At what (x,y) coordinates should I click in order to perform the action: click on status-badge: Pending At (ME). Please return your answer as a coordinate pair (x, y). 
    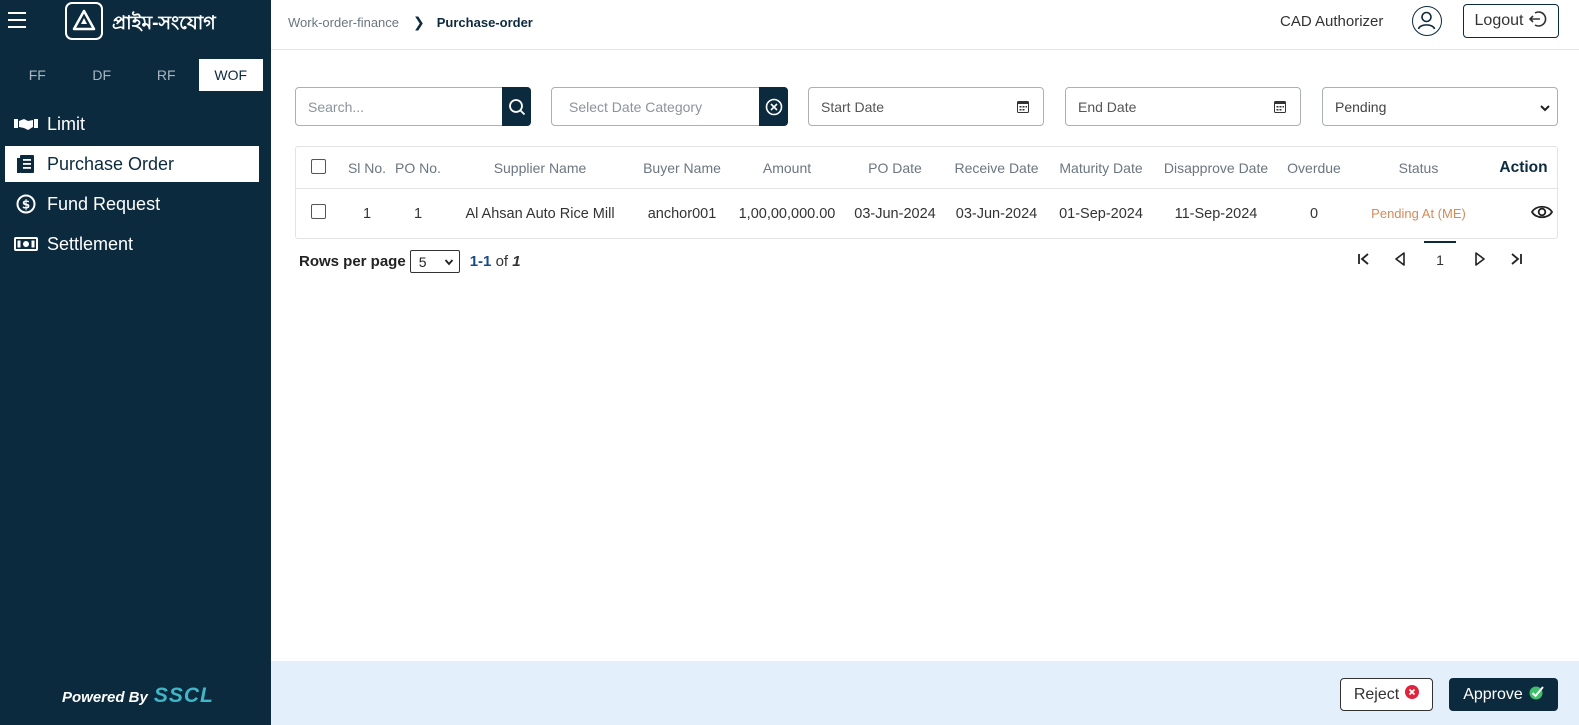
    Looking at the image, I should click on (1418, 213).